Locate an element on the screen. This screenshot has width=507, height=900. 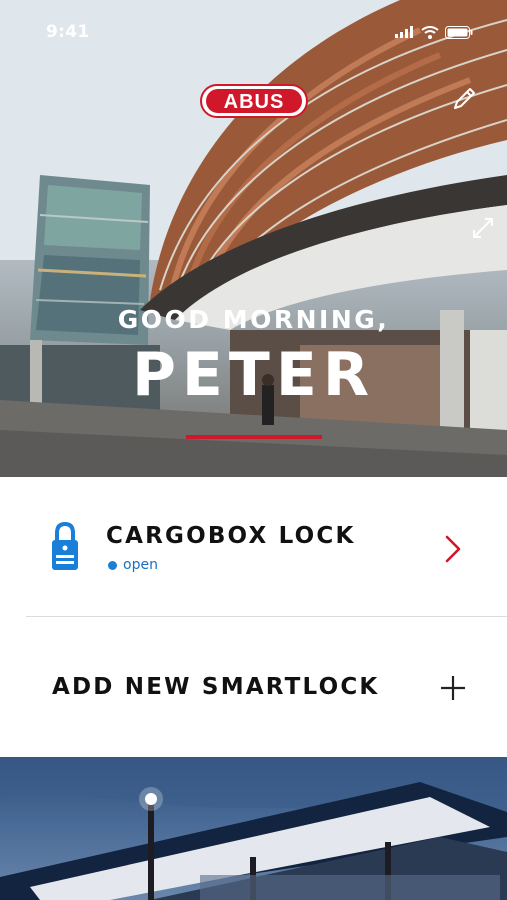
lock-name: CARGOBOX LOCK is located at coordinates (231, 536).